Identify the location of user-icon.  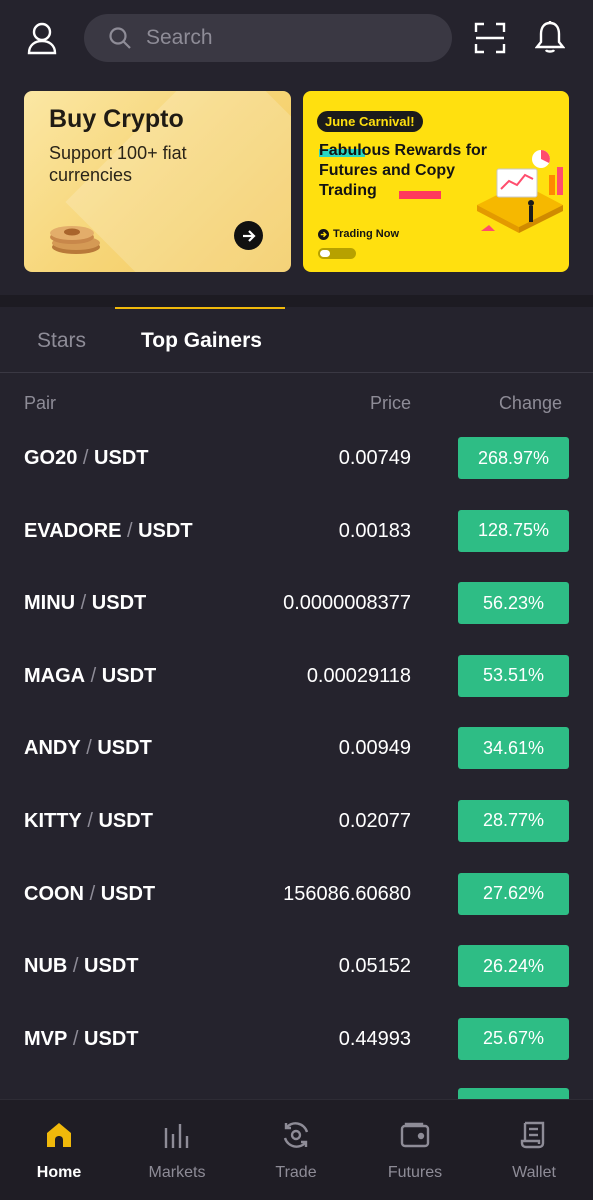
(42, 38).